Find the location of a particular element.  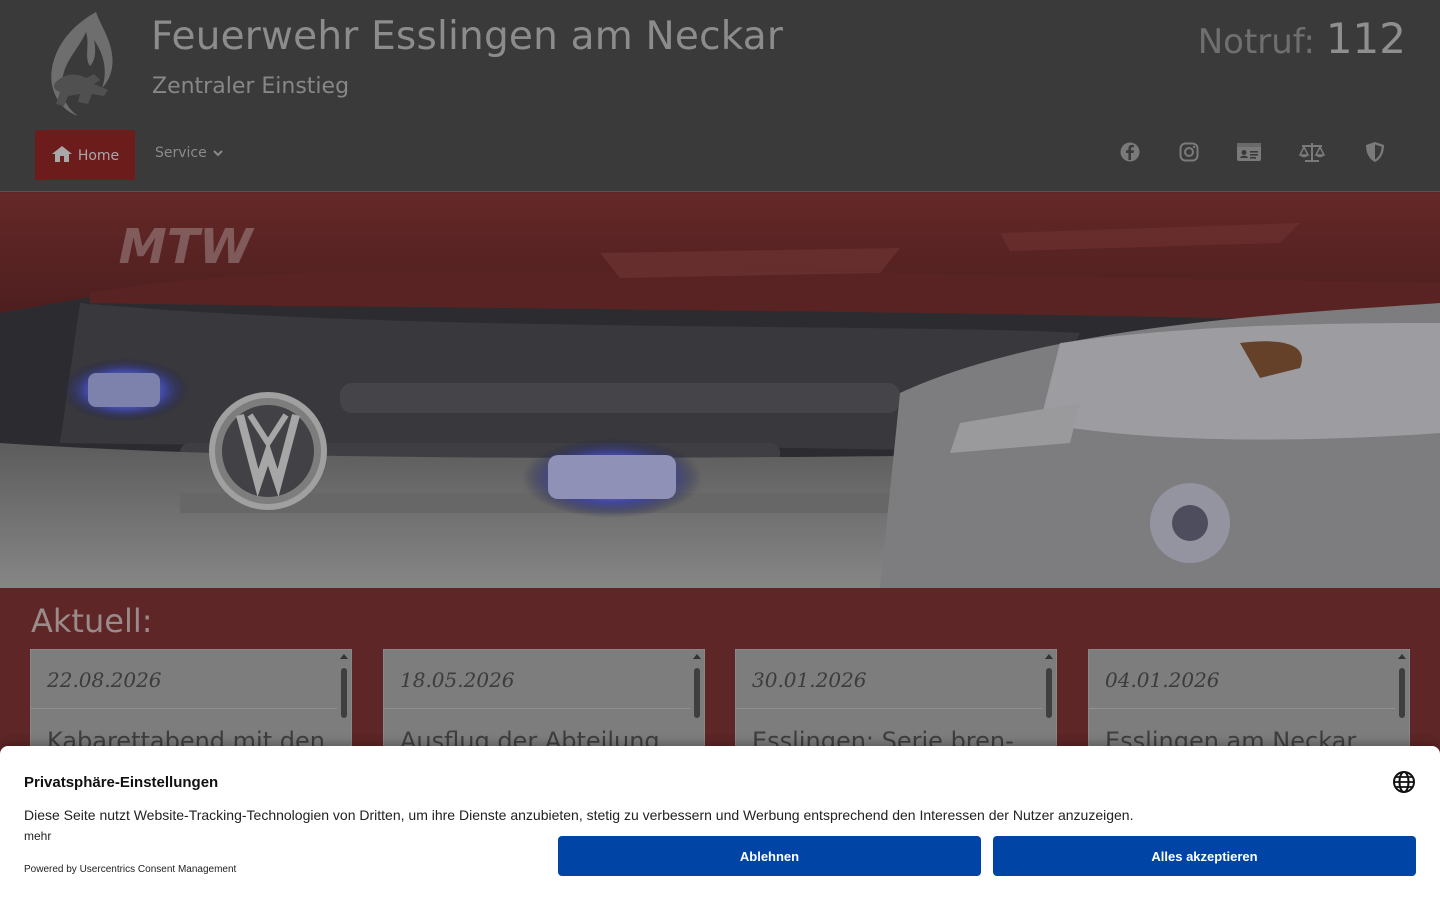

id-card-icon is located at coordinates (1249, 152).